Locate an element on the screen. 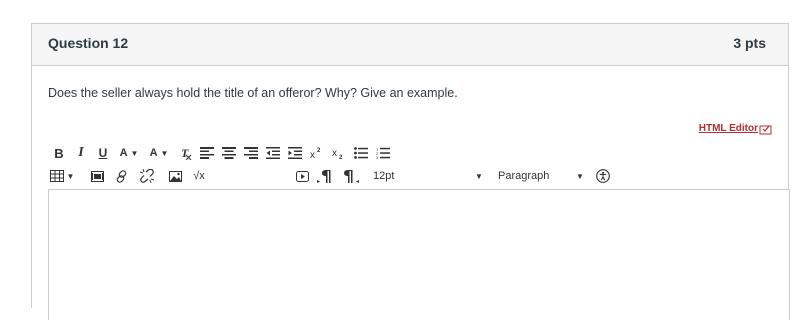 This screenshot has height=320, width=806. align-right-button is located at coordinates (251, 153).